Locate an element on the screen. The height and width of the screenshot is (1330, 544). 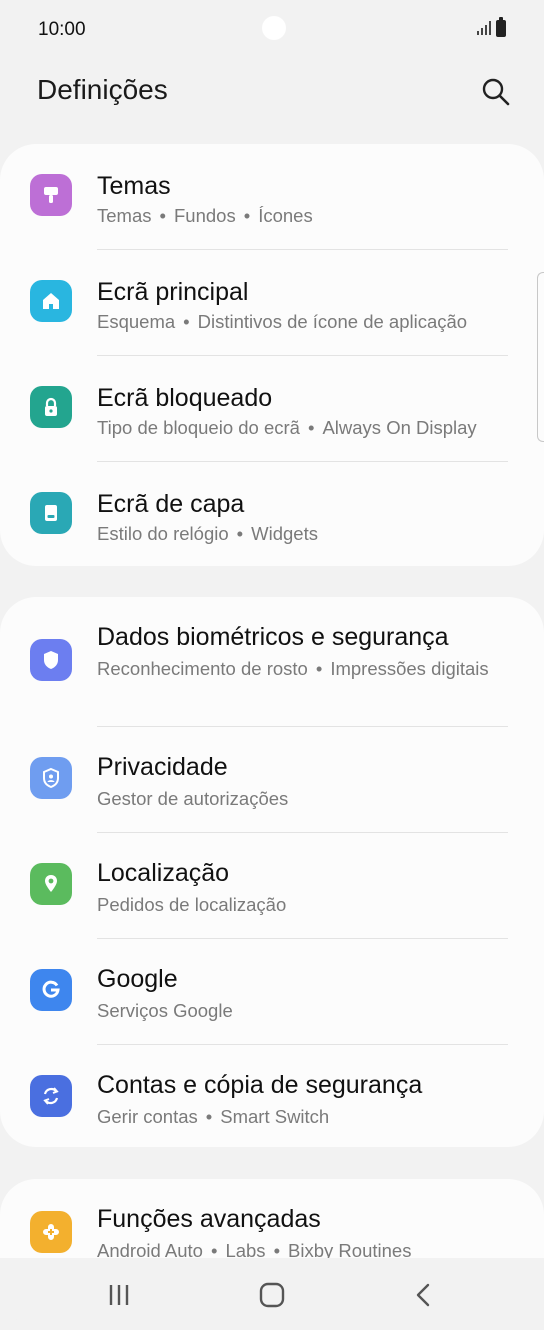
settings-item-privacy: Privacidade Gestor de autorizações is located at coordinates (272, 779).